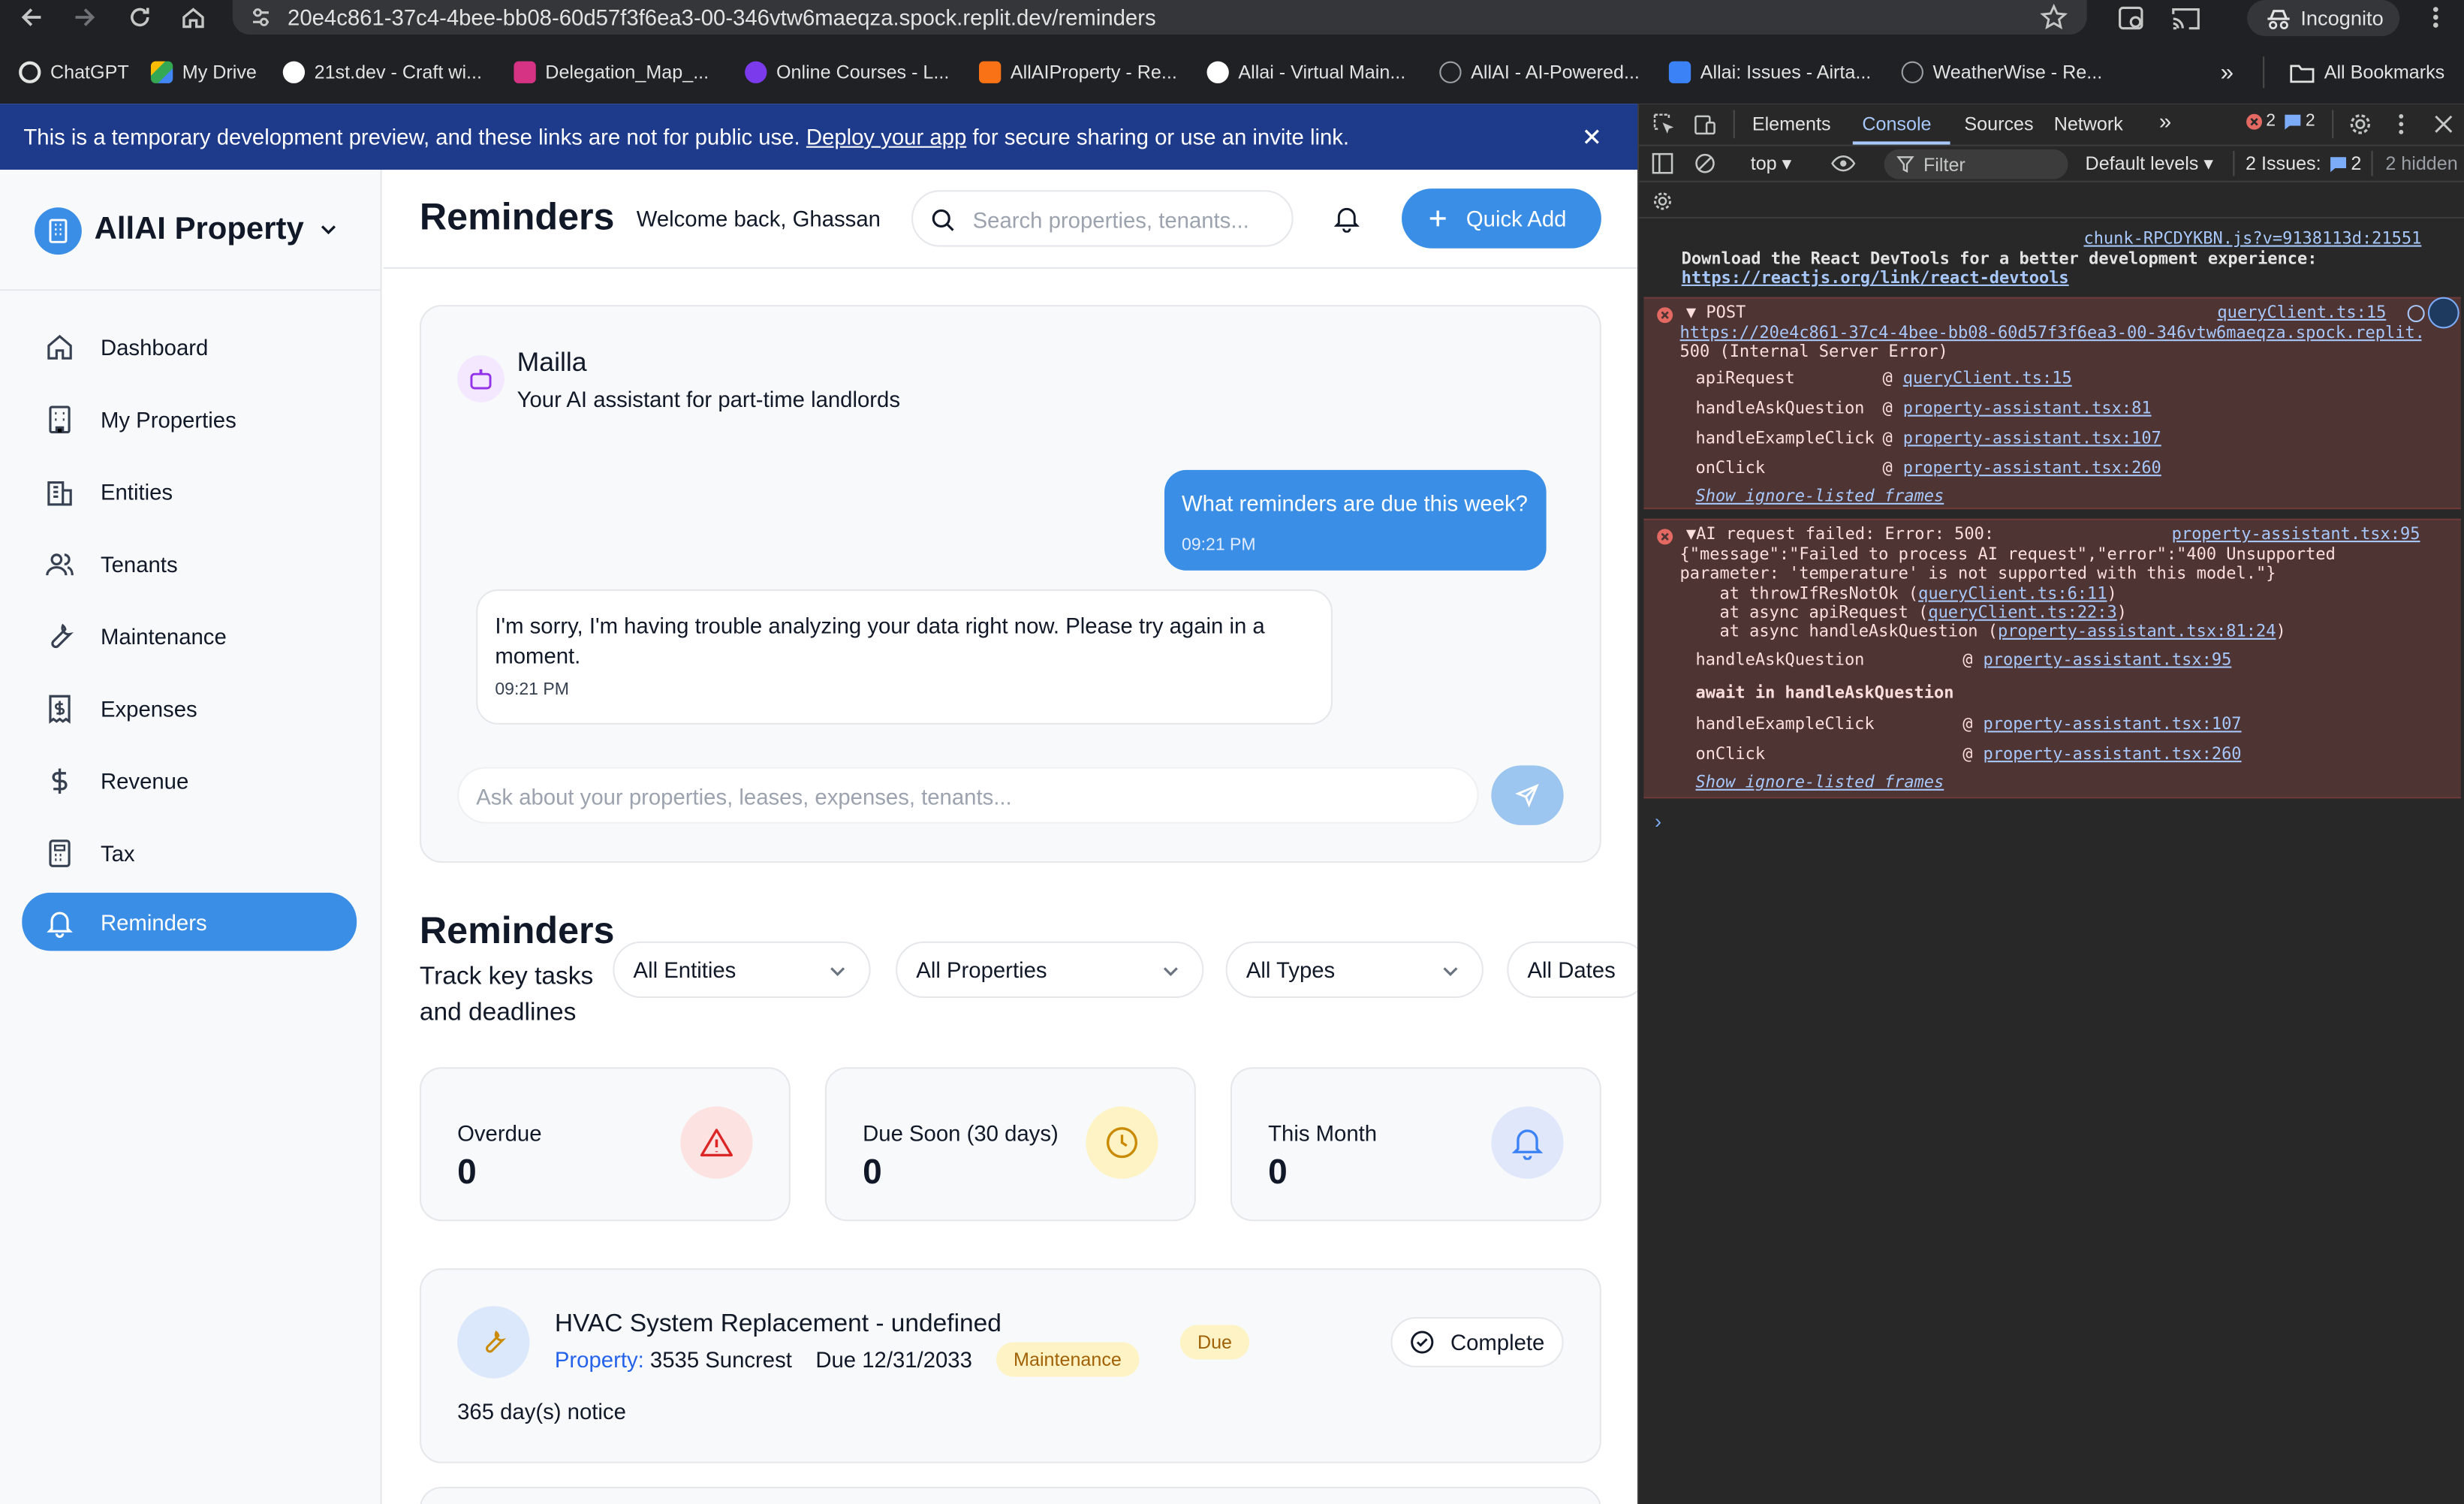  Describe the element at coordinates (189, 853) in the screenshot. I see `sidebar-item-tax: Tax` at that location.